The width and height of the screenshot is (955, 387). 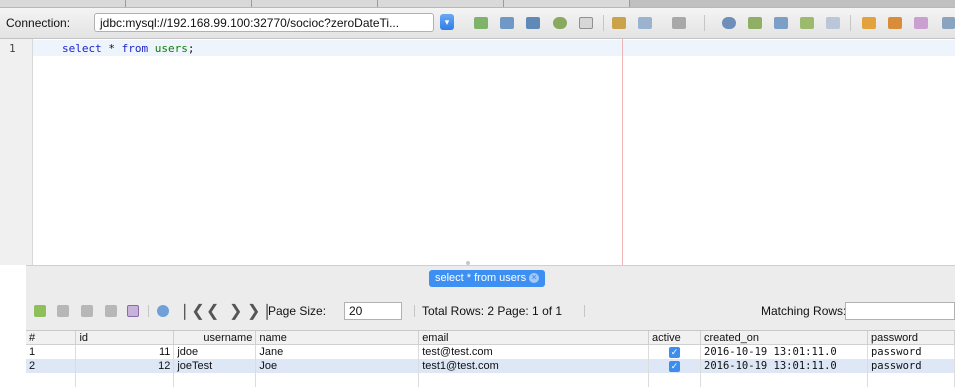 I want to click on column-header-created-on: created_on, so click(x=784, y=338).